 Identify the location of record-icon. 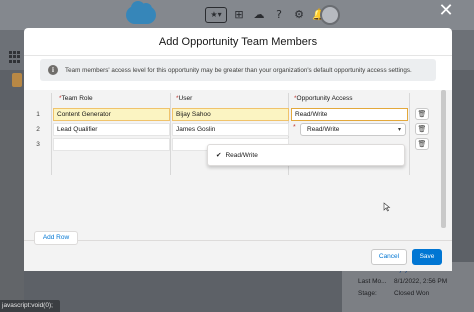
(17, 80).